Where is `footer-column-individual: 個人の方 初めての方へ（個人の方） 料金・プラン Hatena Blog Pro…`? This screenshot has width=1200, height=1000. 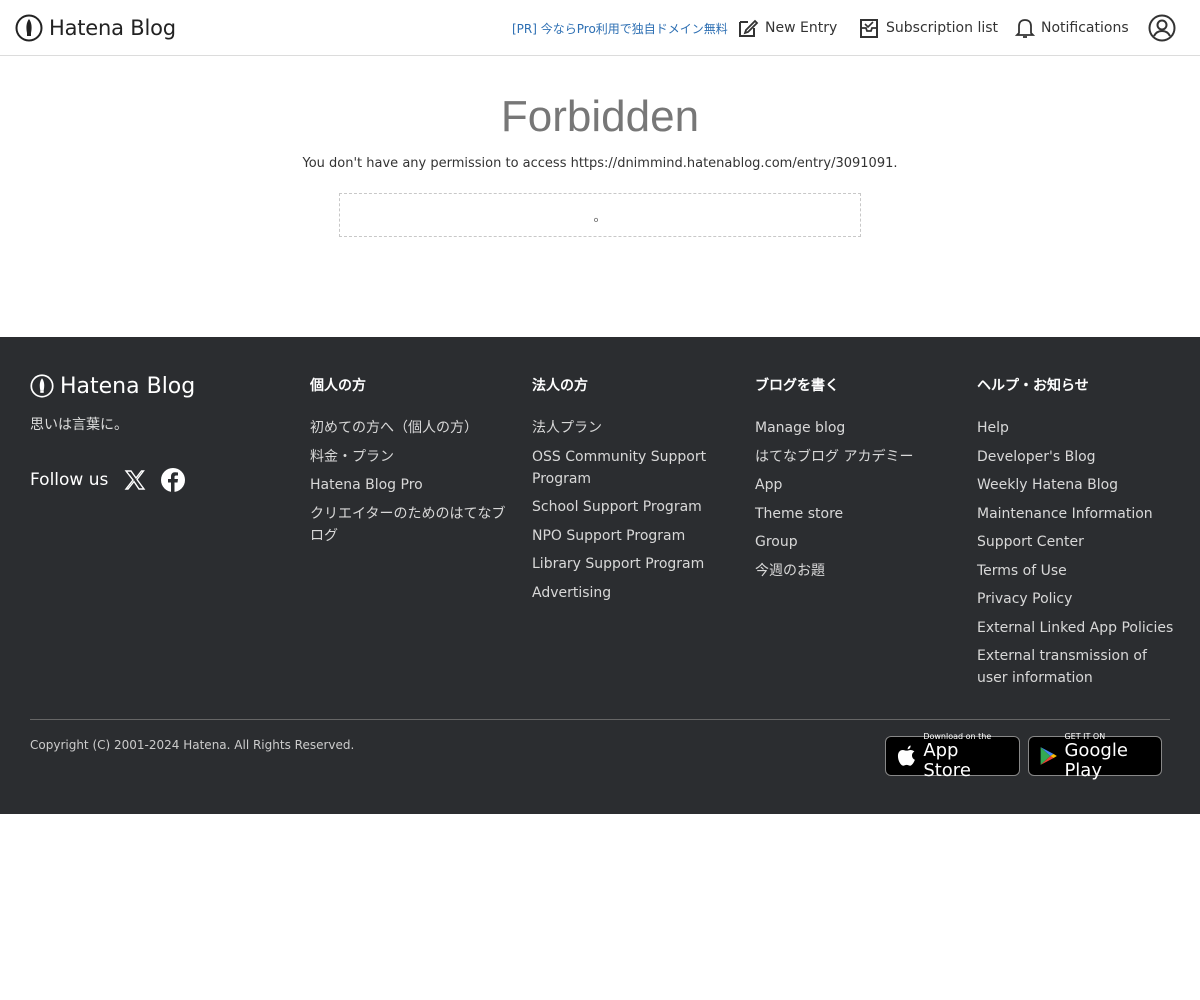
footer-column-individual: 個人の方 初めての方へ（個人の方） 料金・プラン Hatena Blog Pro… is located at coordinates (410, 464).